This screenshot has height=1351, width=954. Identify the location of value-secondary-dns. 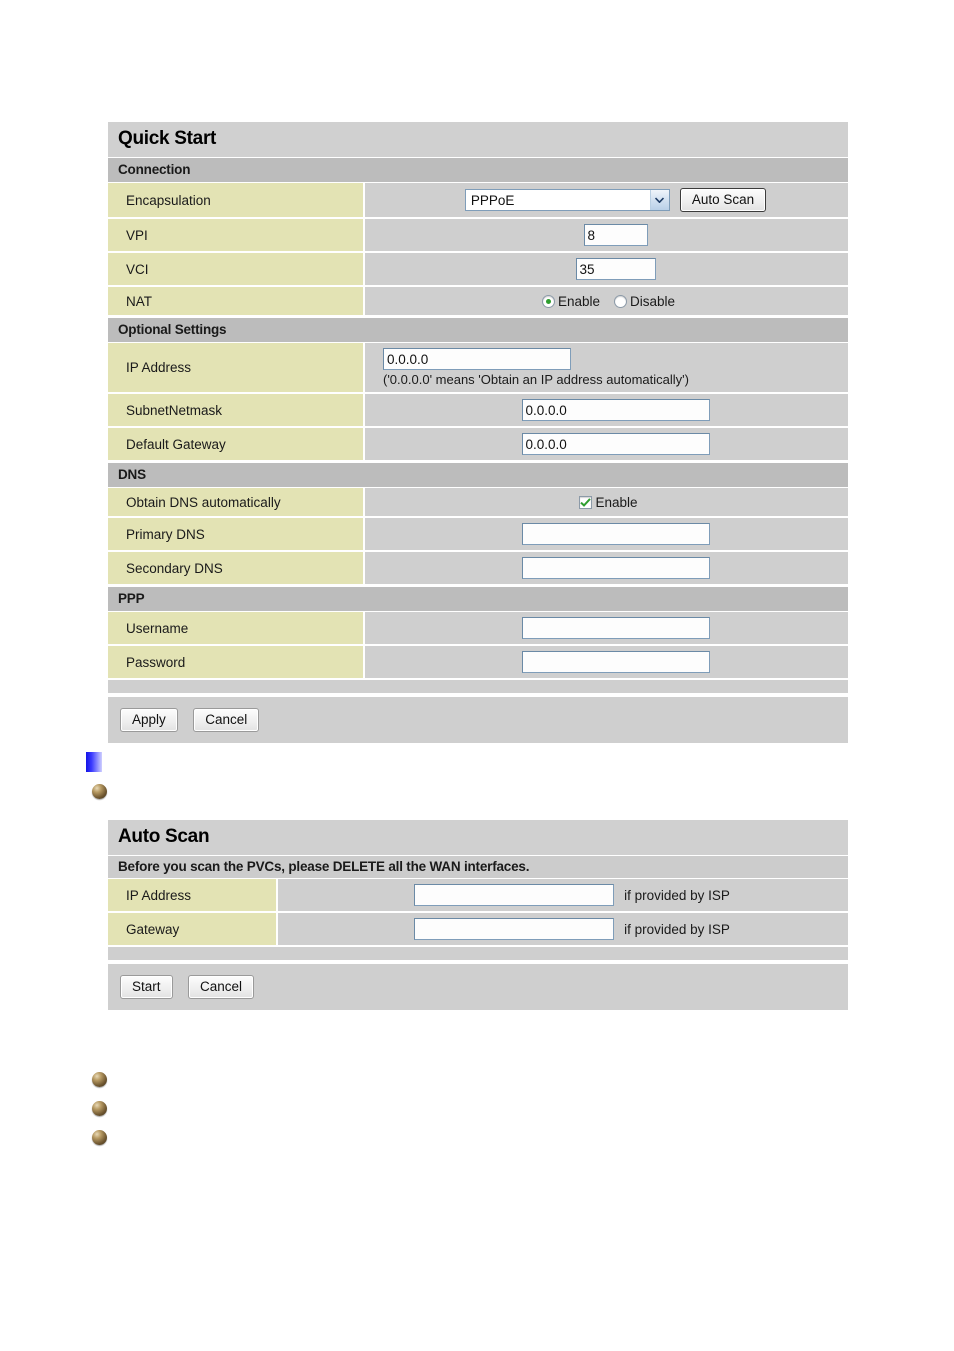
(606, 568).